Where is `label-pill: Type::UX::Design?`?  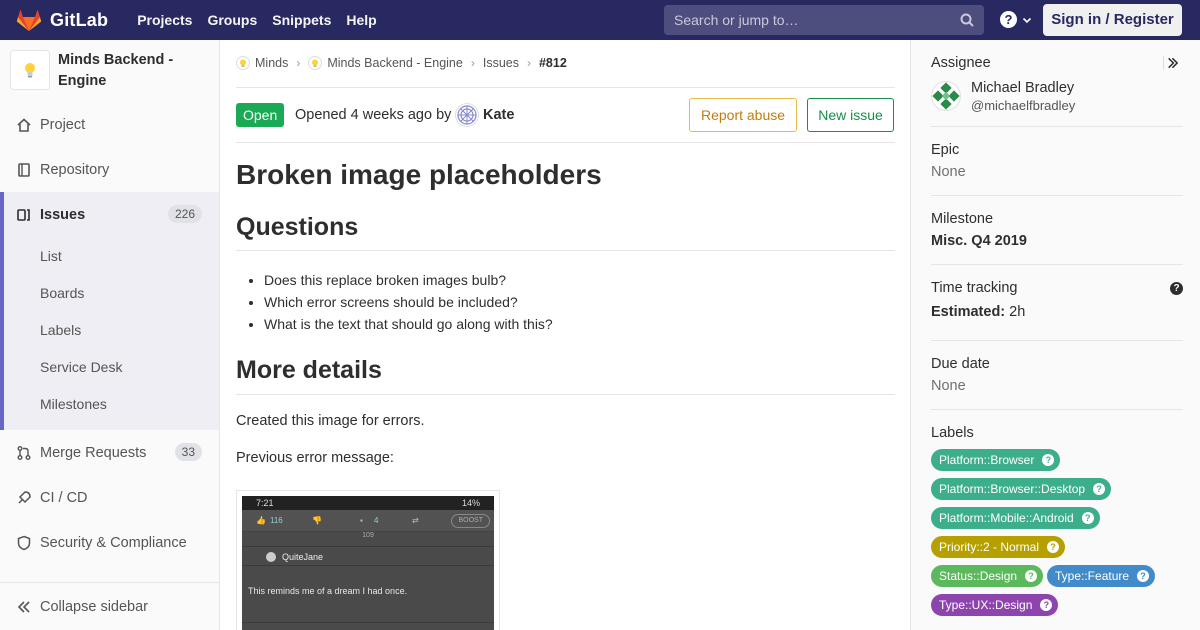 label-pill: Type::UX::Design? is located at coordinates (995, 605).